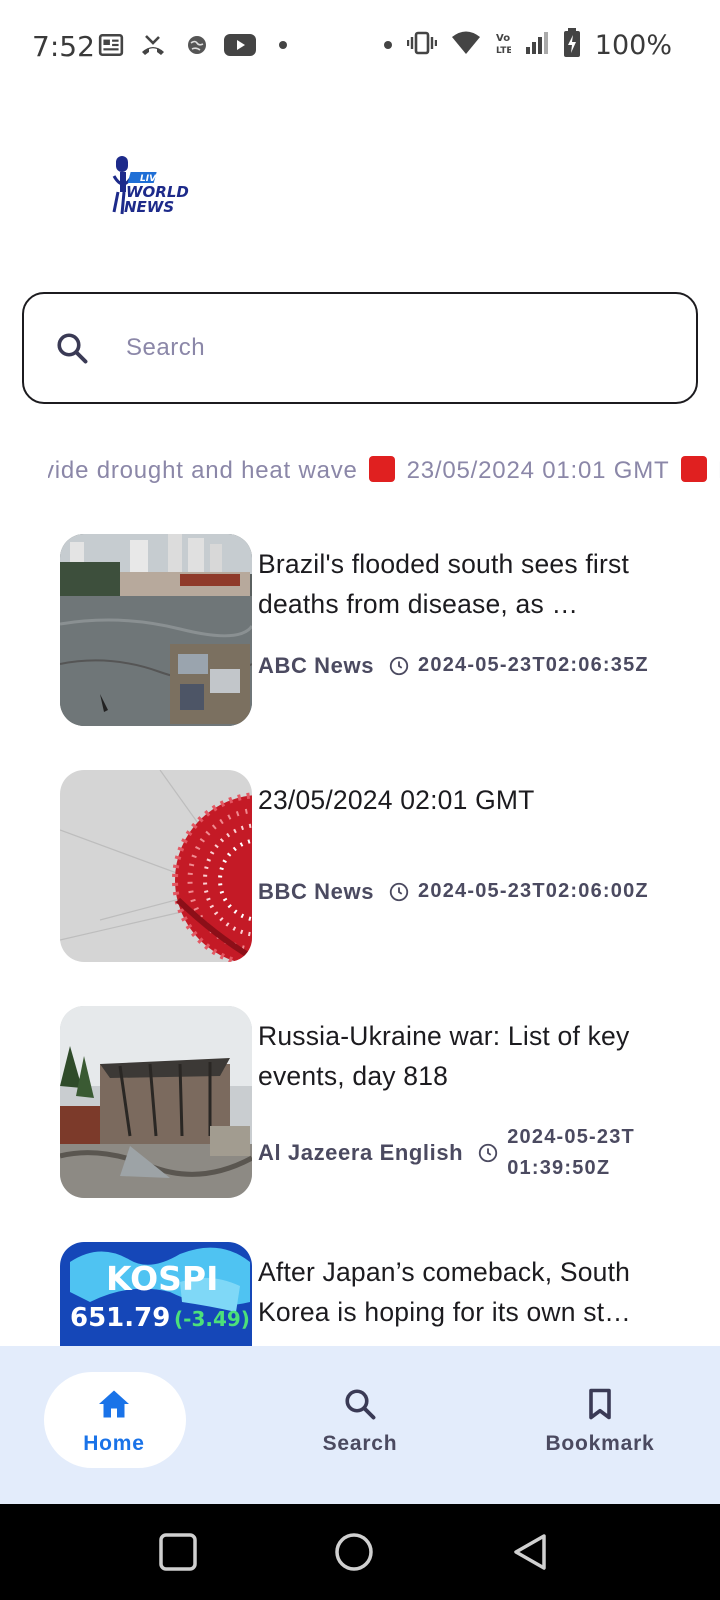 Image resolution: width=720 pixels, height=1600 pixels. What do you see at coordinates (600, 1424) in the screenshot?
I see `nav-bookmark: Bookmark` at bounding box center [600, 1424].